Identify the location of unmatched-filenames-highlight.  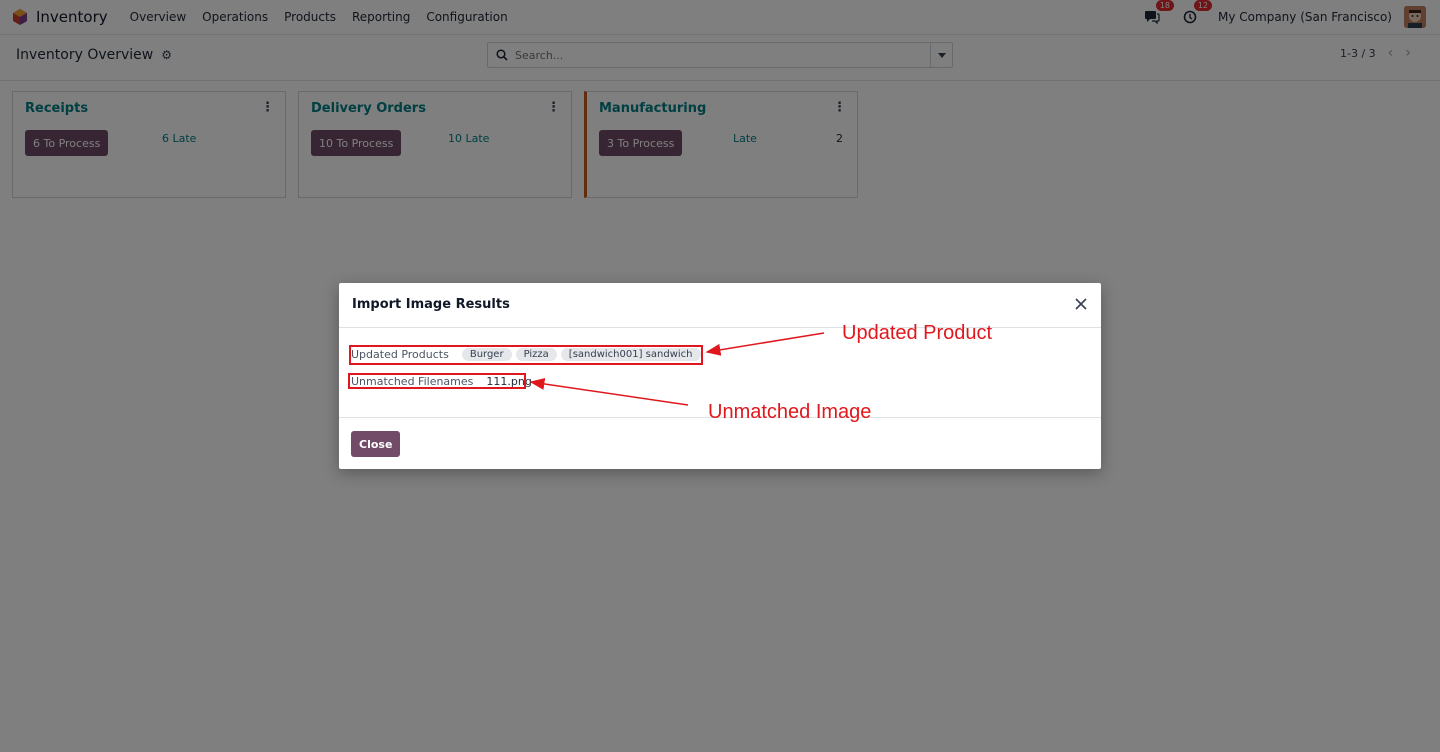
(437, 381).